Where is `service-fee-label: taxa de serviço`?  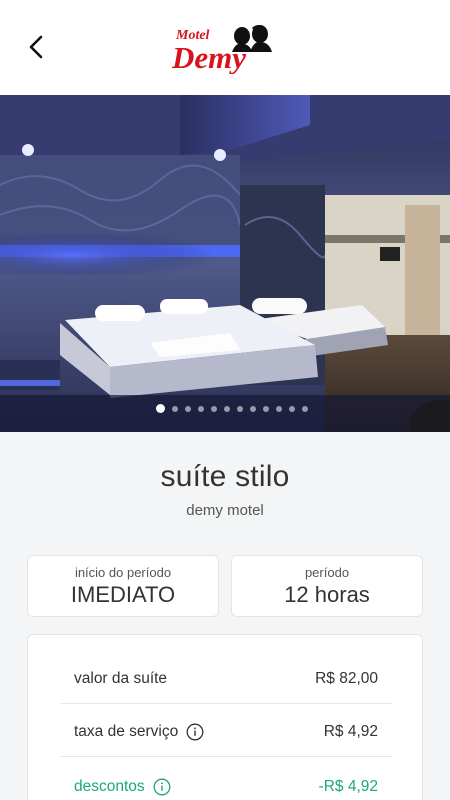
service-fee-label: taxa de serviço is located at coordinates (126, 731).